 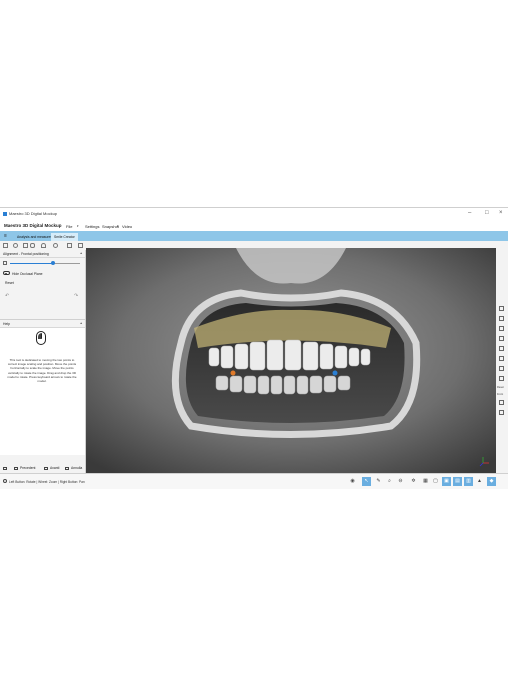 What do you see at coordinates (69, 245) in the screenshot?
I see `measure-icon` at bounding box center [69, 245].